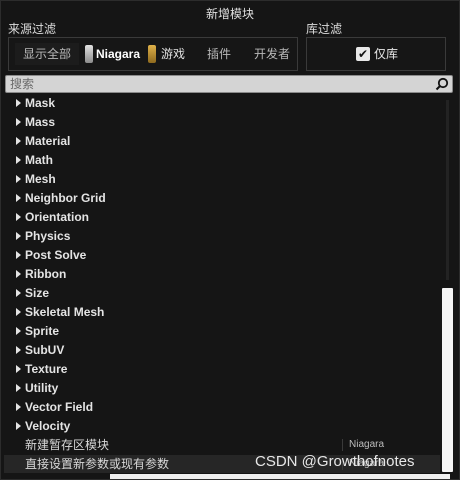 The height and width of the screenshot is (480, 460). Describe the element at coordinates (172, 54) in the screenshot. I see `filter-game-label: 游戏` at that location.